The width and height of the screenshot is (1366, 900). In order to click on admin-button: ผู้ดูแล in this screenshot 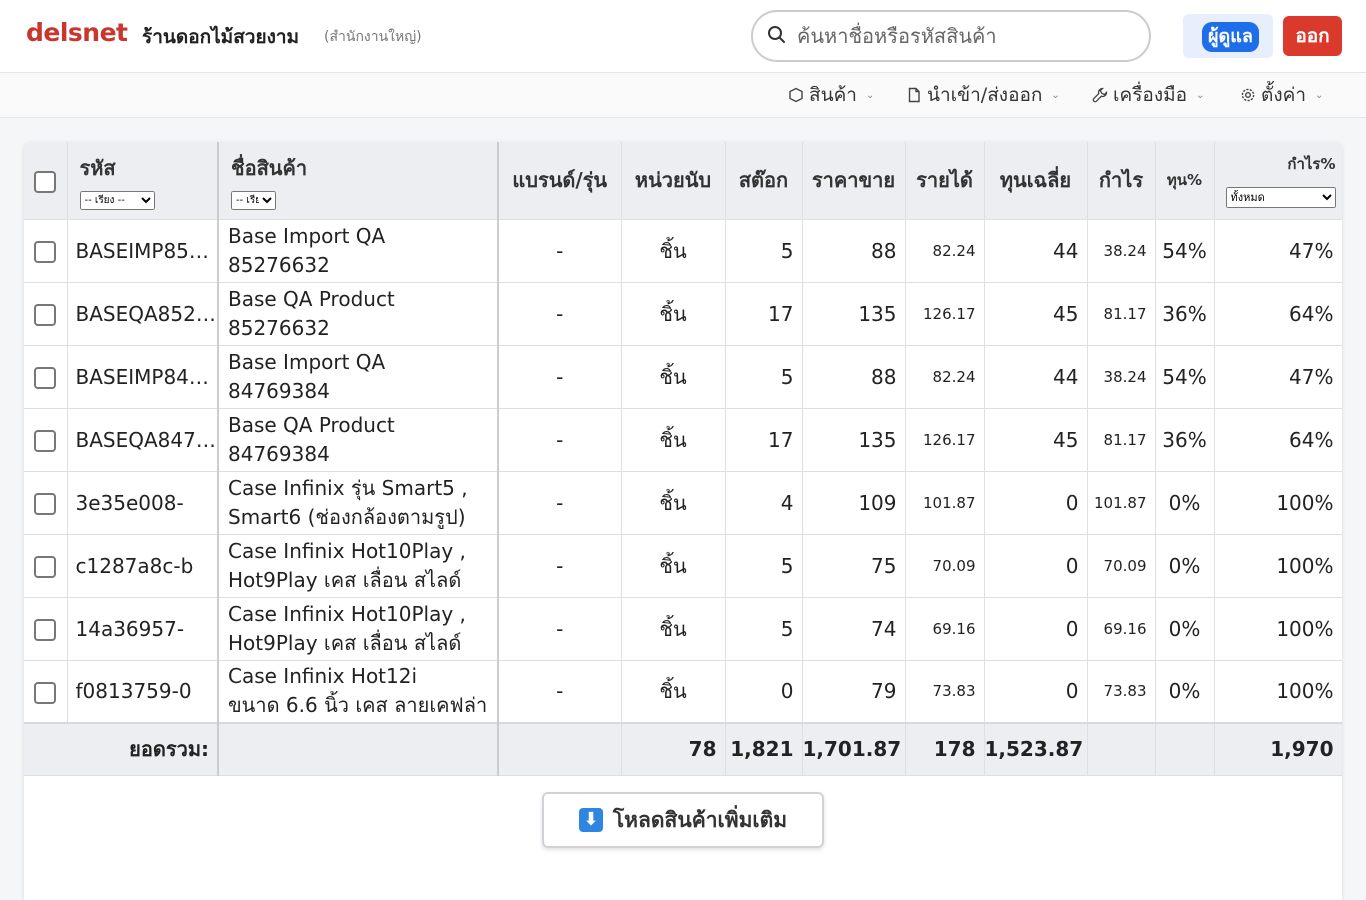, I will do `click(1230, 37)`.